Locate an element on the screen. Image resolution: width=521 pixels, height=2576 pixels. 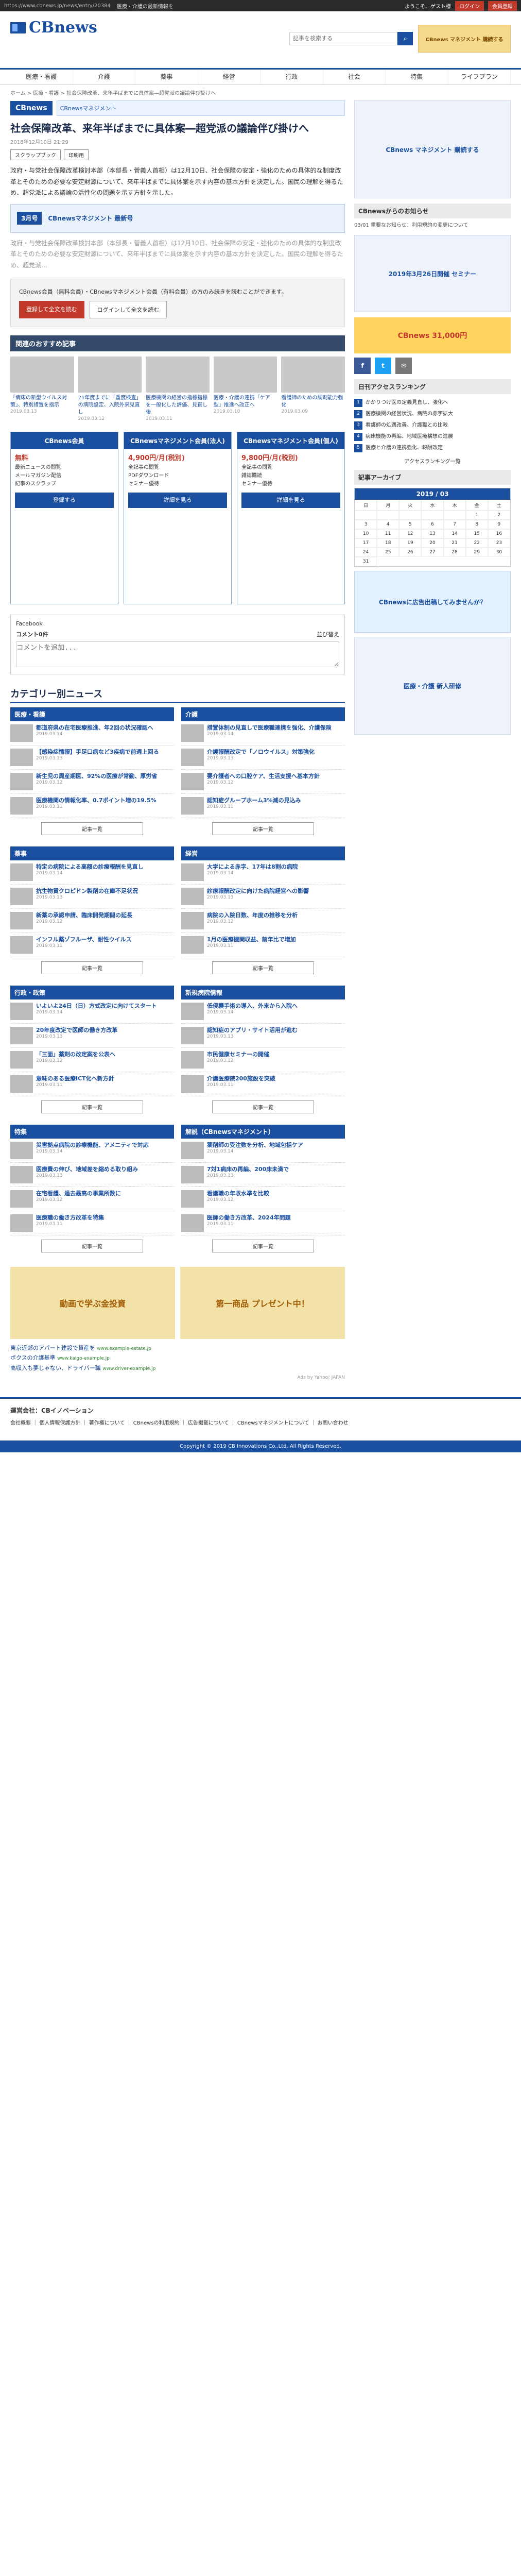
category-item: 低侵襲手術の導入、外来から入院へ 2019.03.14 is located at coordinates (263, 1011).